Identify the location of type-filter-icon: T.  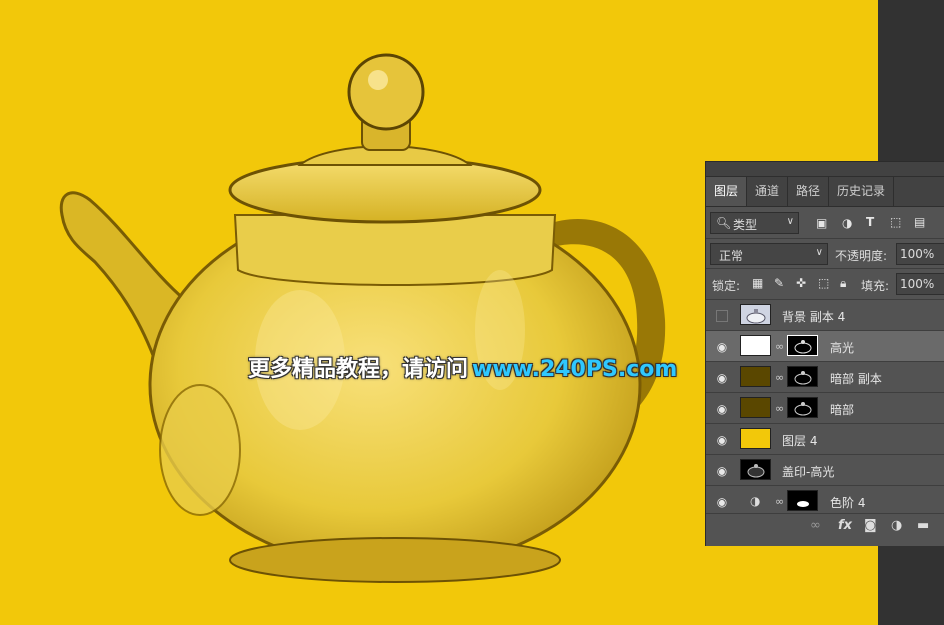
(870, 222).